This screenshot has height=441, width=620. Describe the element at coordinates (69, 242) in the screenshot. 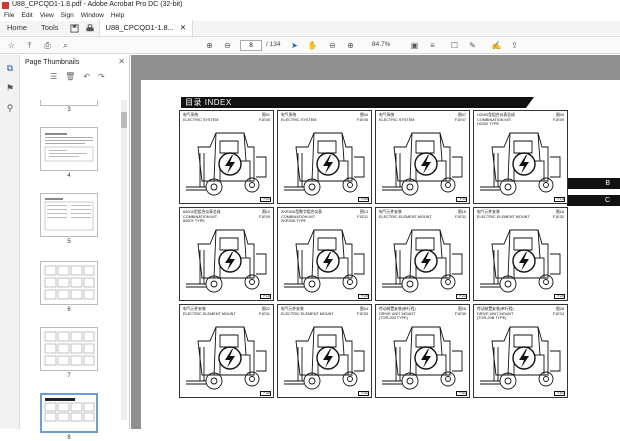

I see `thumbnail-number: 5` at that location.